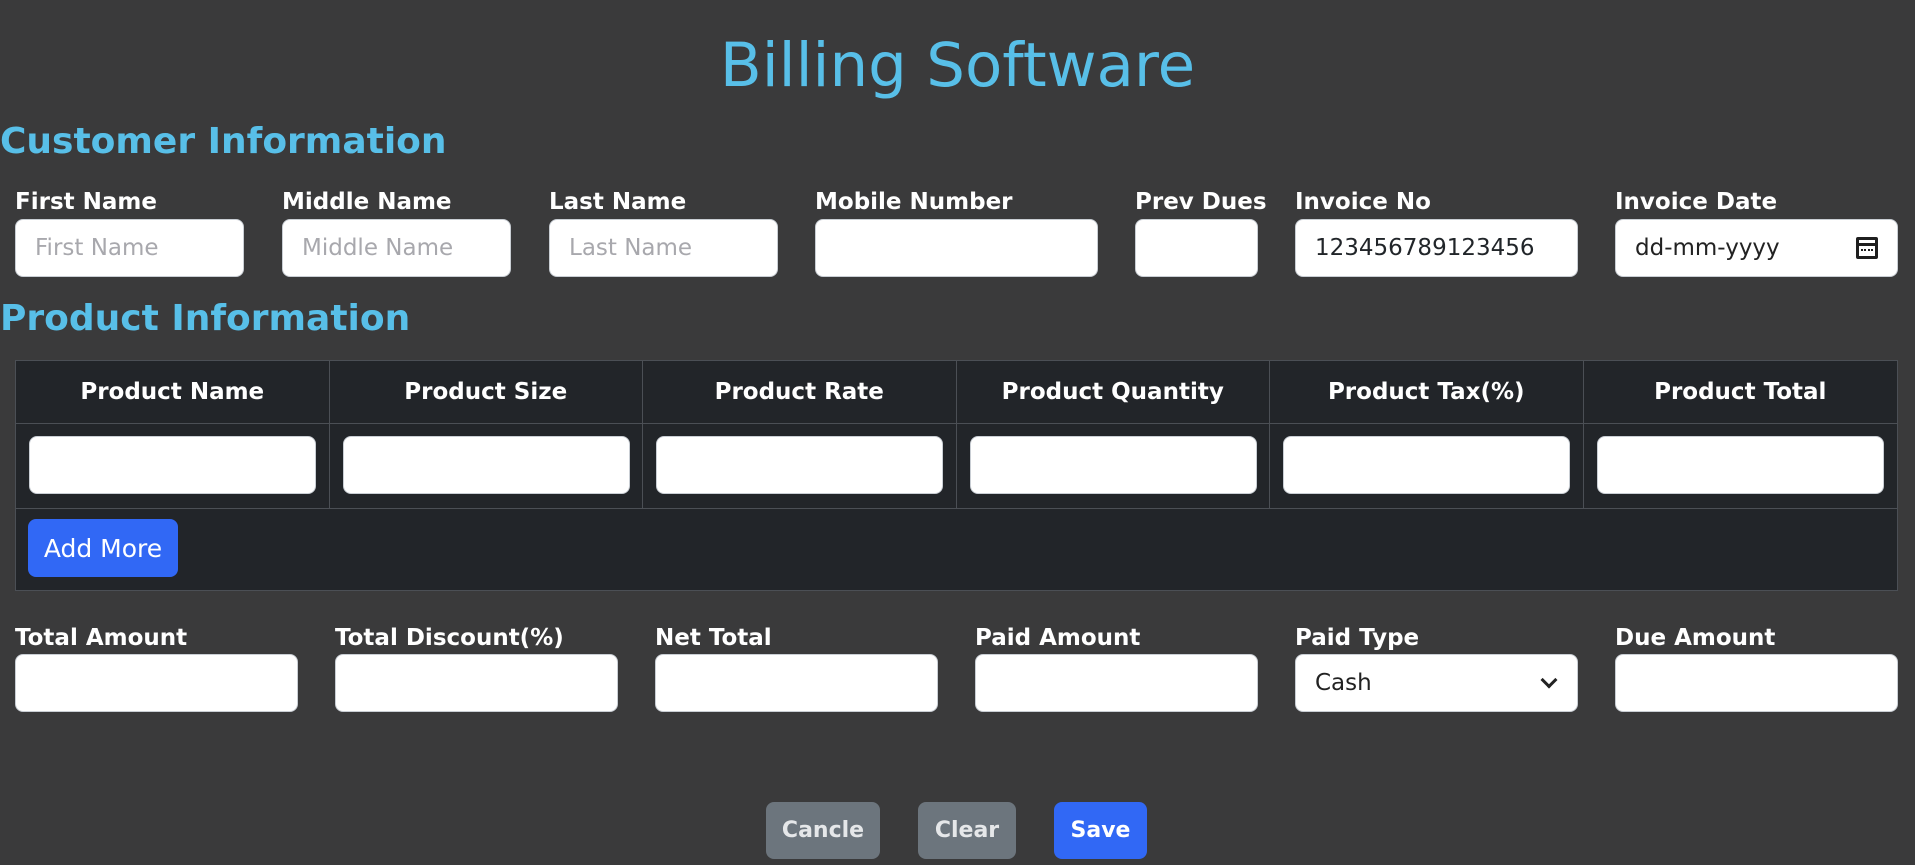 Image resolution: width=1915 pixels, height=865 pixels. I want to click on middle-name-input, so click(396, 248).